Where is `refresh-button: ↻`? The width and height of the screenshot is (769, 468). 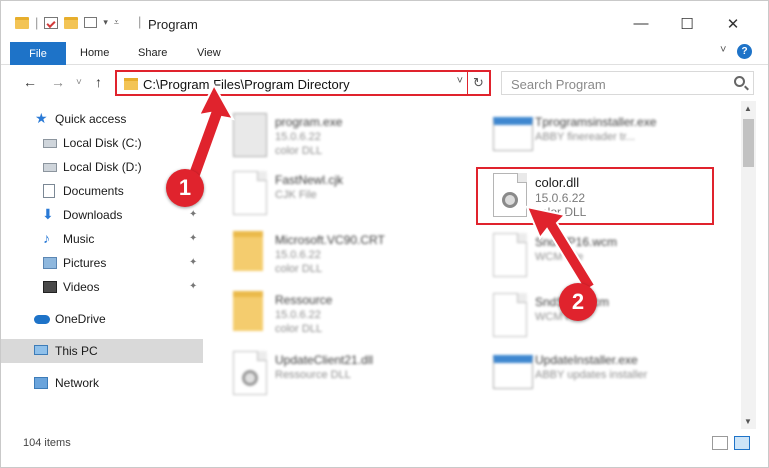
refresh-button: ↻ is located at coordinates (478, 83).